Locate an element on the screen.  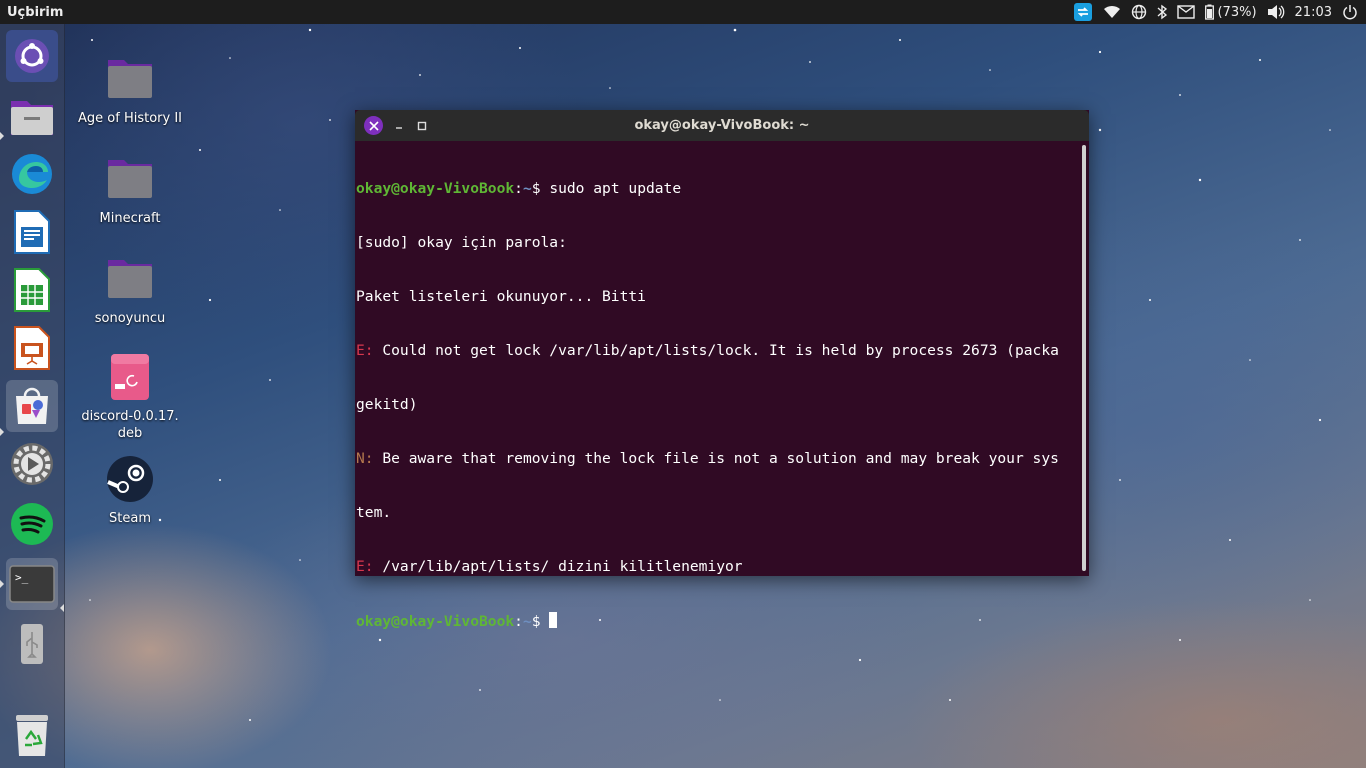
desktop-icon-steam: Steam is located at coordinates (130, 490).